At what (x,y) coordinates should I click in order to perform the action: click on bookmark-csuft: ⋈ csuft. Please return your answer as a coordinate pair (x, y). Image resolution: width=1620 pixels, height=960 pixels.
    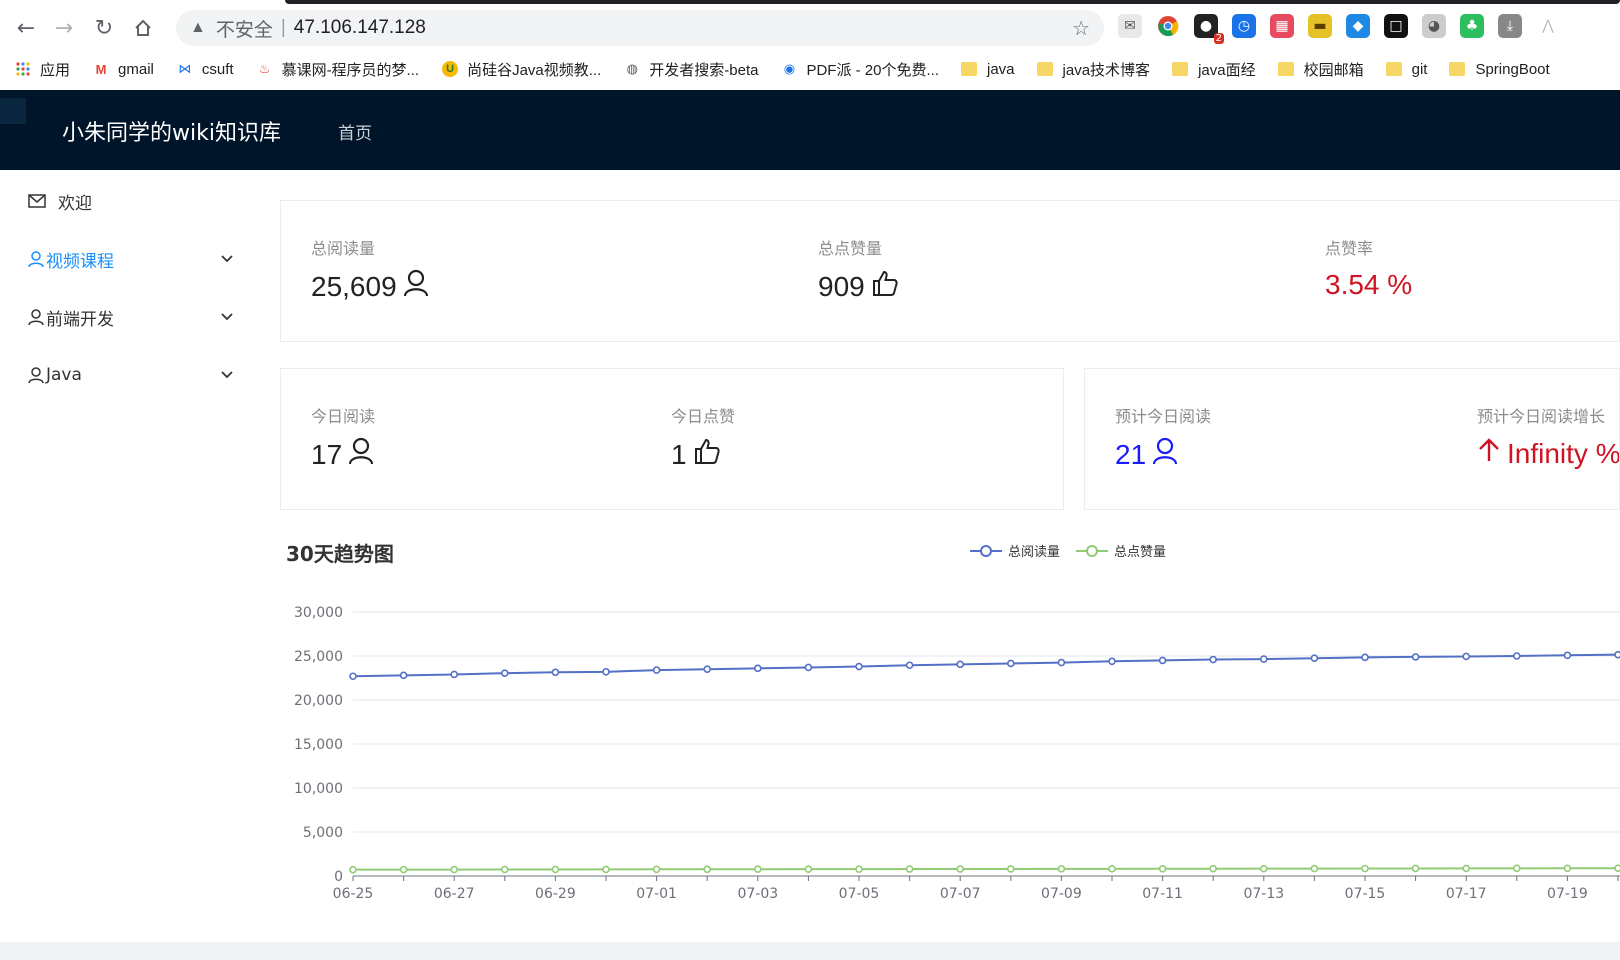
    Looking at the image, I should click on (205, 69).